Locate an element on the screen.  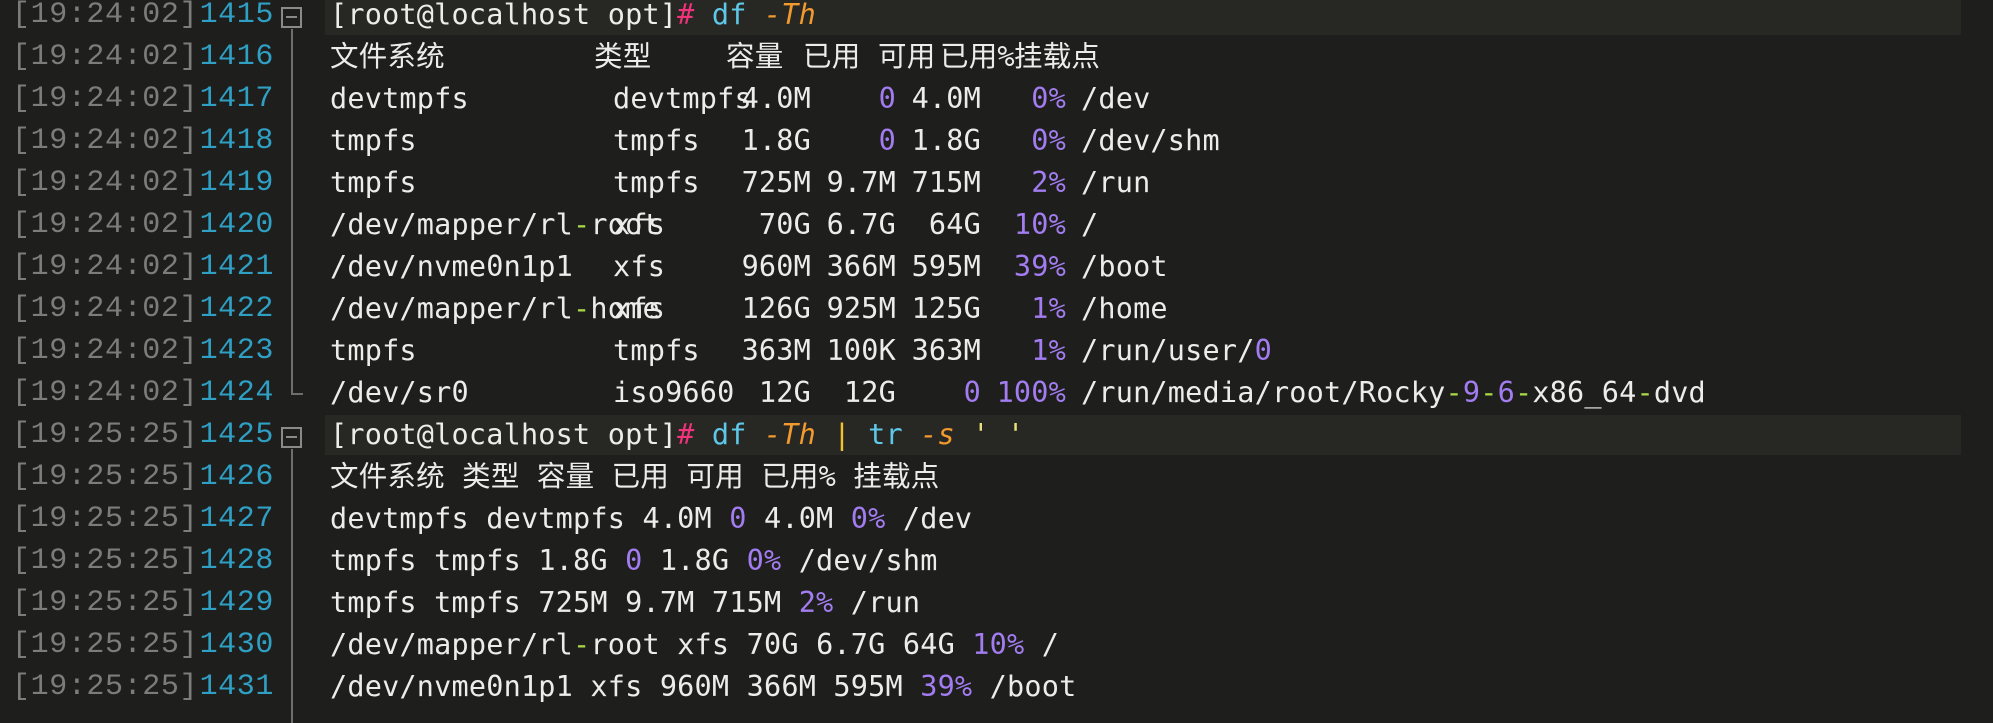
avail-cell: 64G is located at coordinates (928, 644).